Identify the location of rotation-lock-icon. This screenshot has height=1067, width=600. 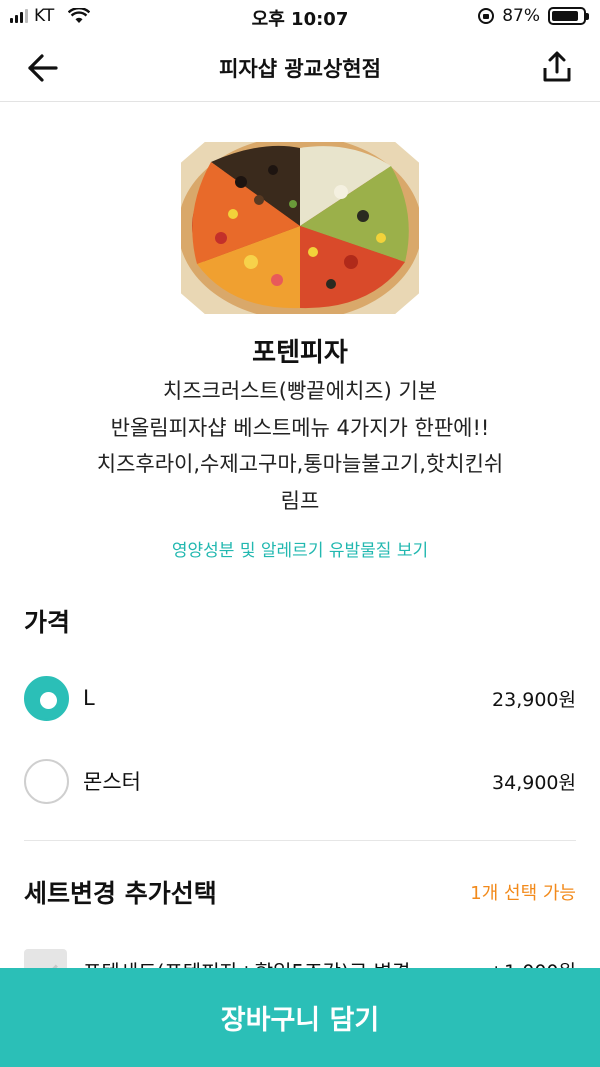
(486, 16).